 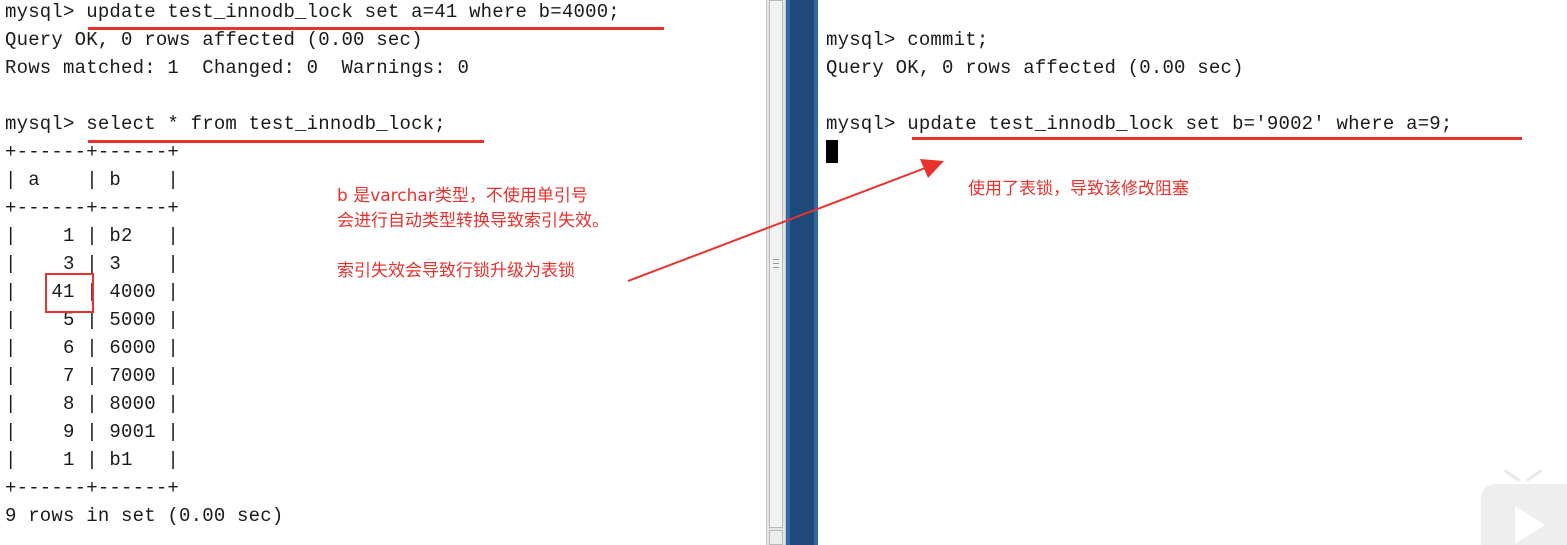 I want to click on scrollbar-thumb, so click(x=776, y=264).